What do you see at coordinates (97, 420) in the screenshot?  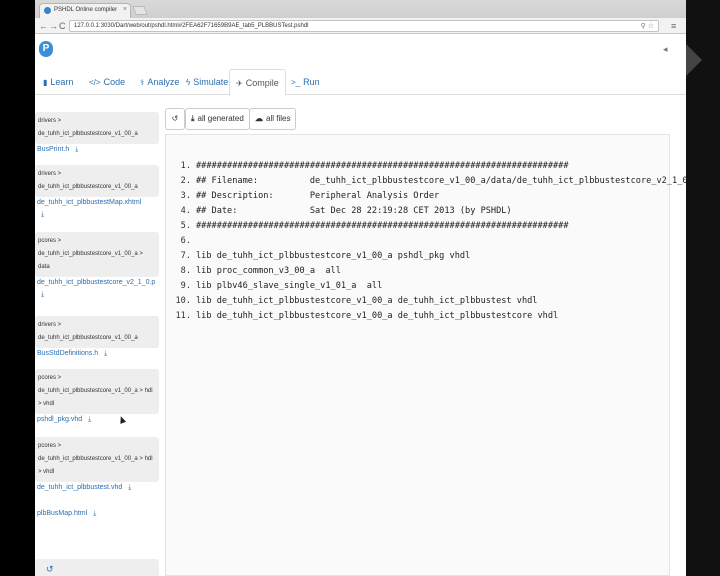 I see `file-link: pshdl_pkg.vhd ⤓` at bounding box center [97, 420].